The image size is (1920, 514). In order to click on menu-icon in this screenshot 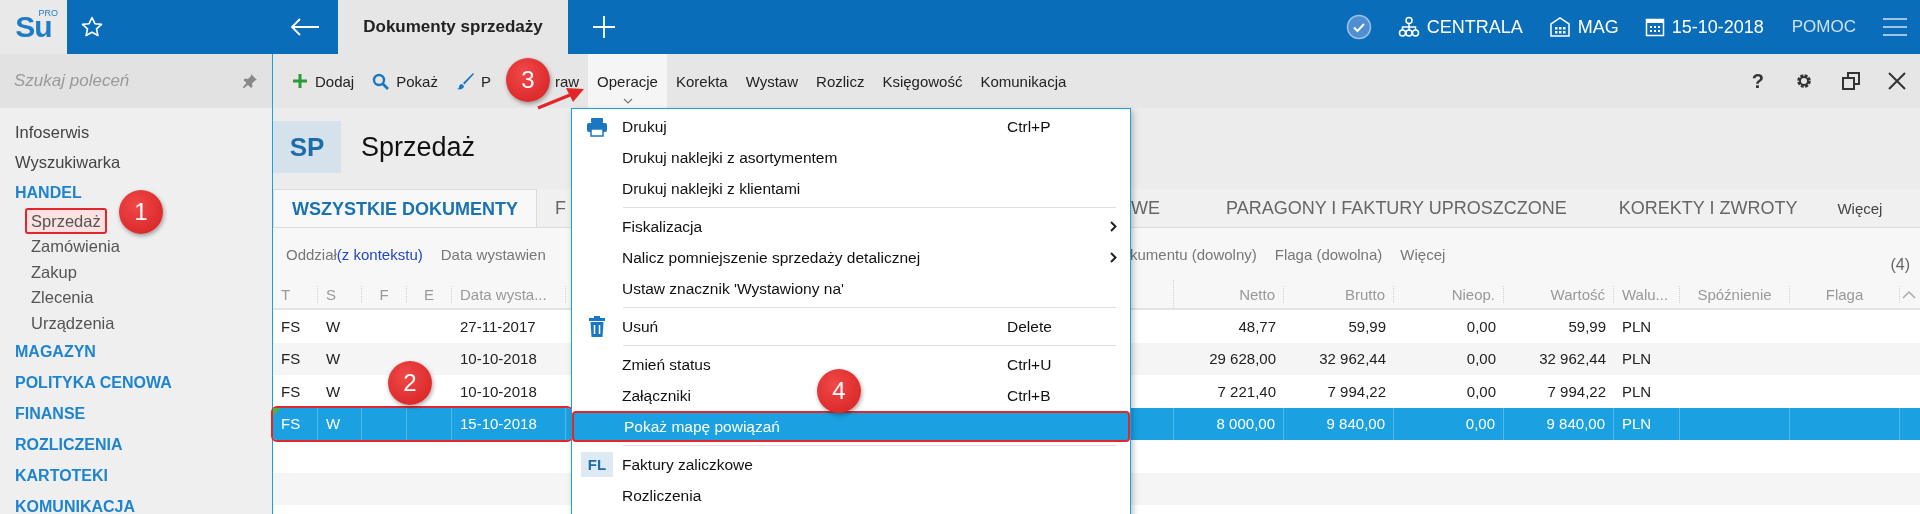, I will do `click(1895, 27)`.